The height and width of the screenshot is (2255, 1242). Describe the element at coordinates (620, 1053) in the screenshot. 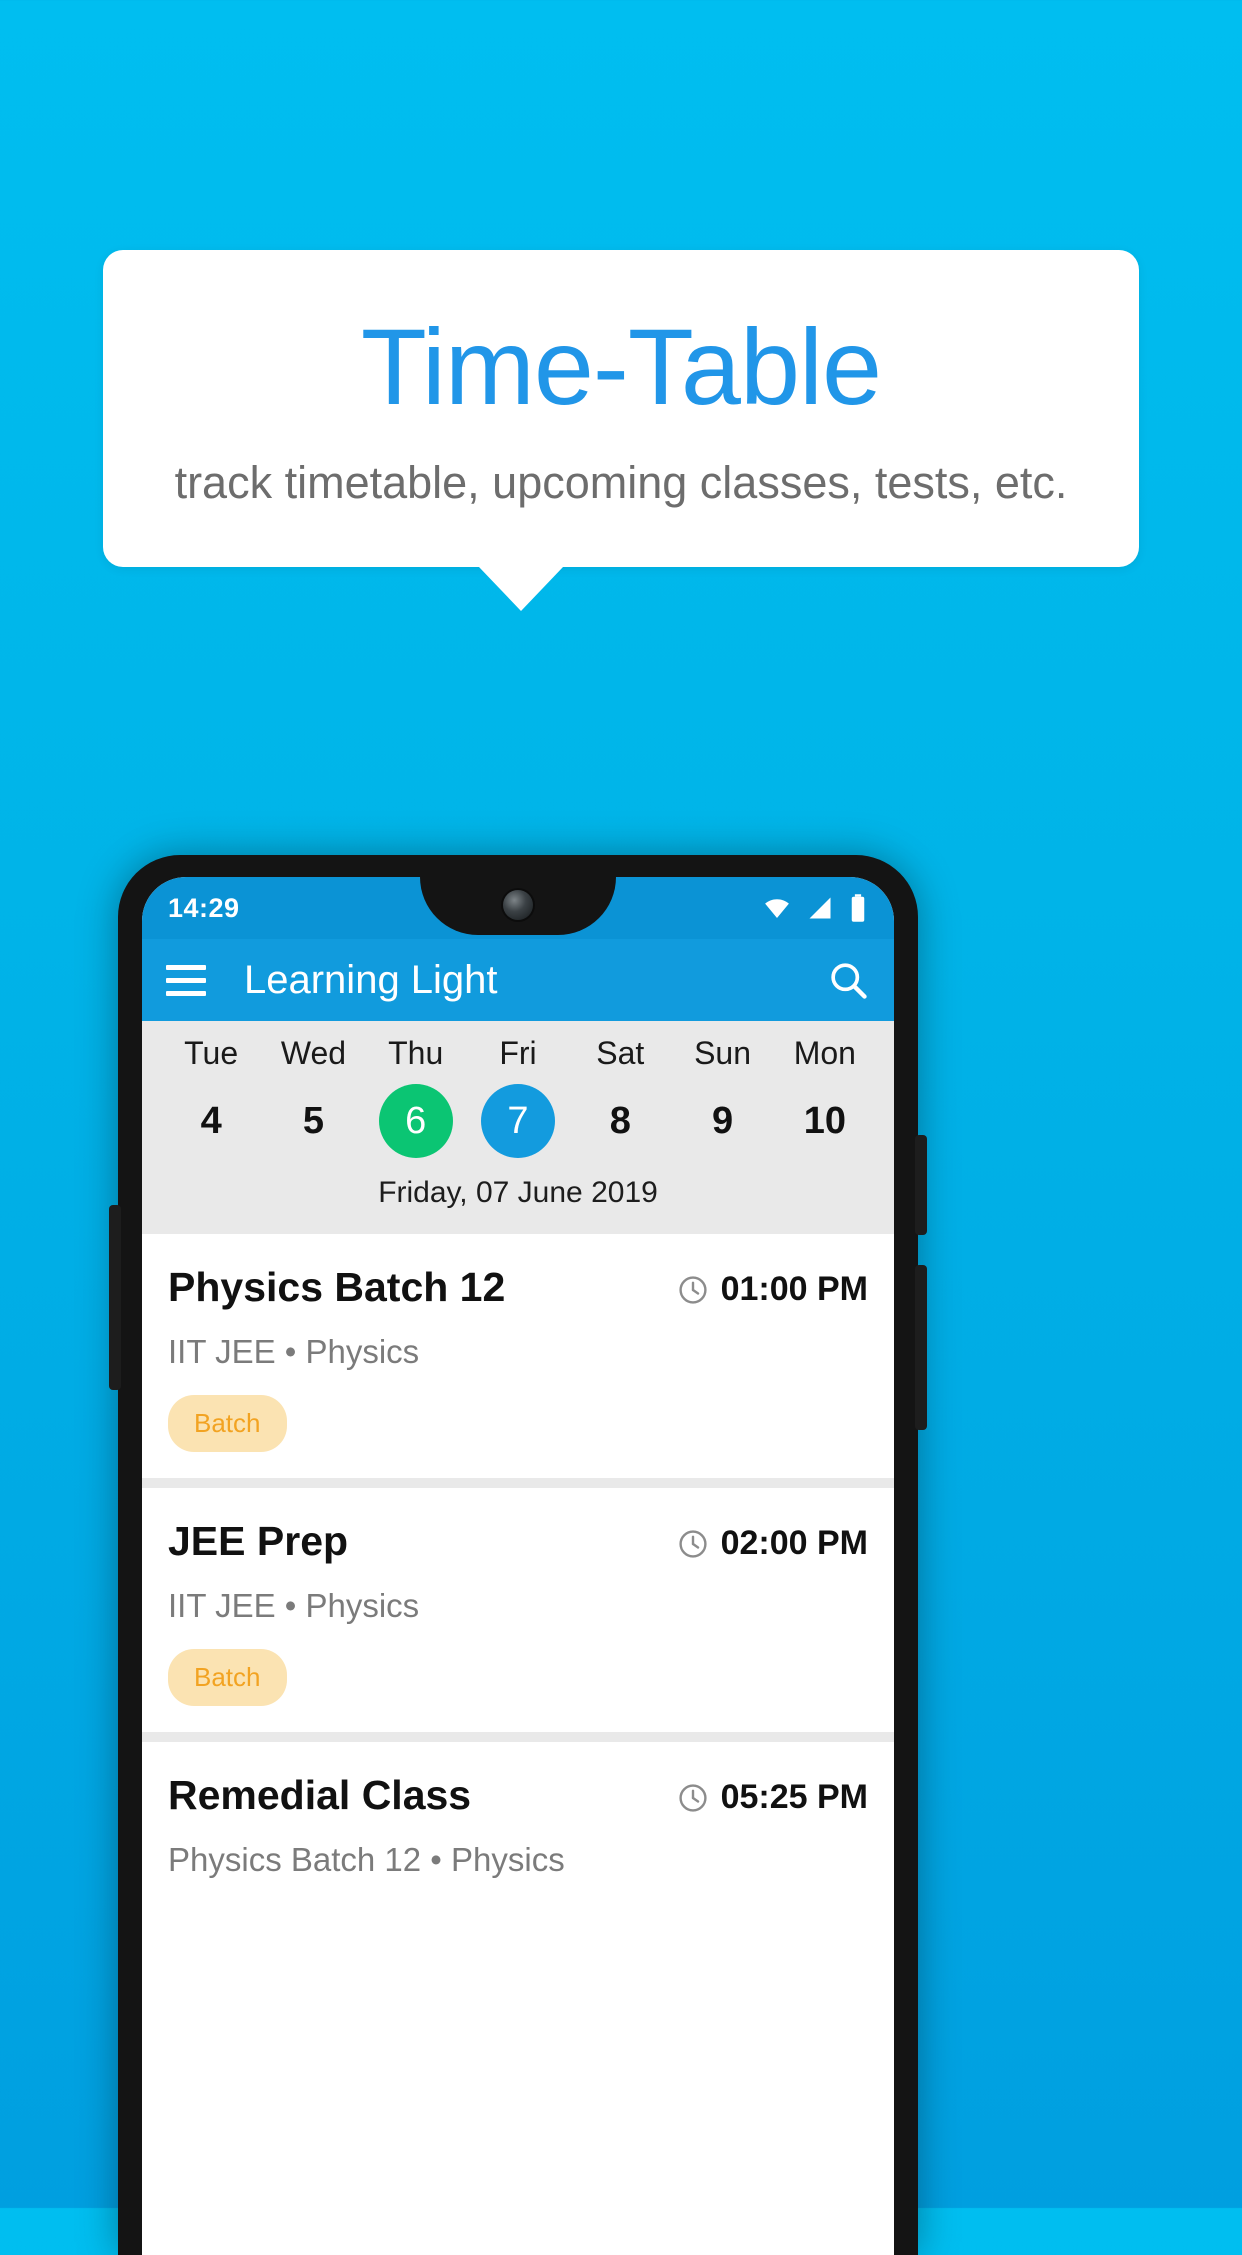

I see `day-name: Sat` at that location.